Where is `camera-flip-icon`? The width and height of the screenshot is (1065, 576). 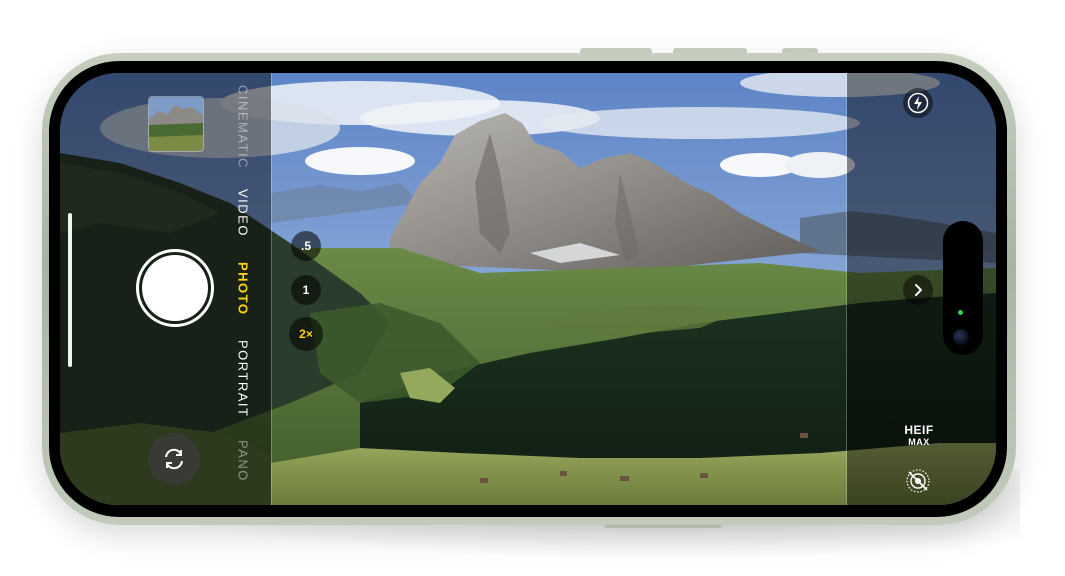
camera-flip-icon is located at coordinates (174, 459).